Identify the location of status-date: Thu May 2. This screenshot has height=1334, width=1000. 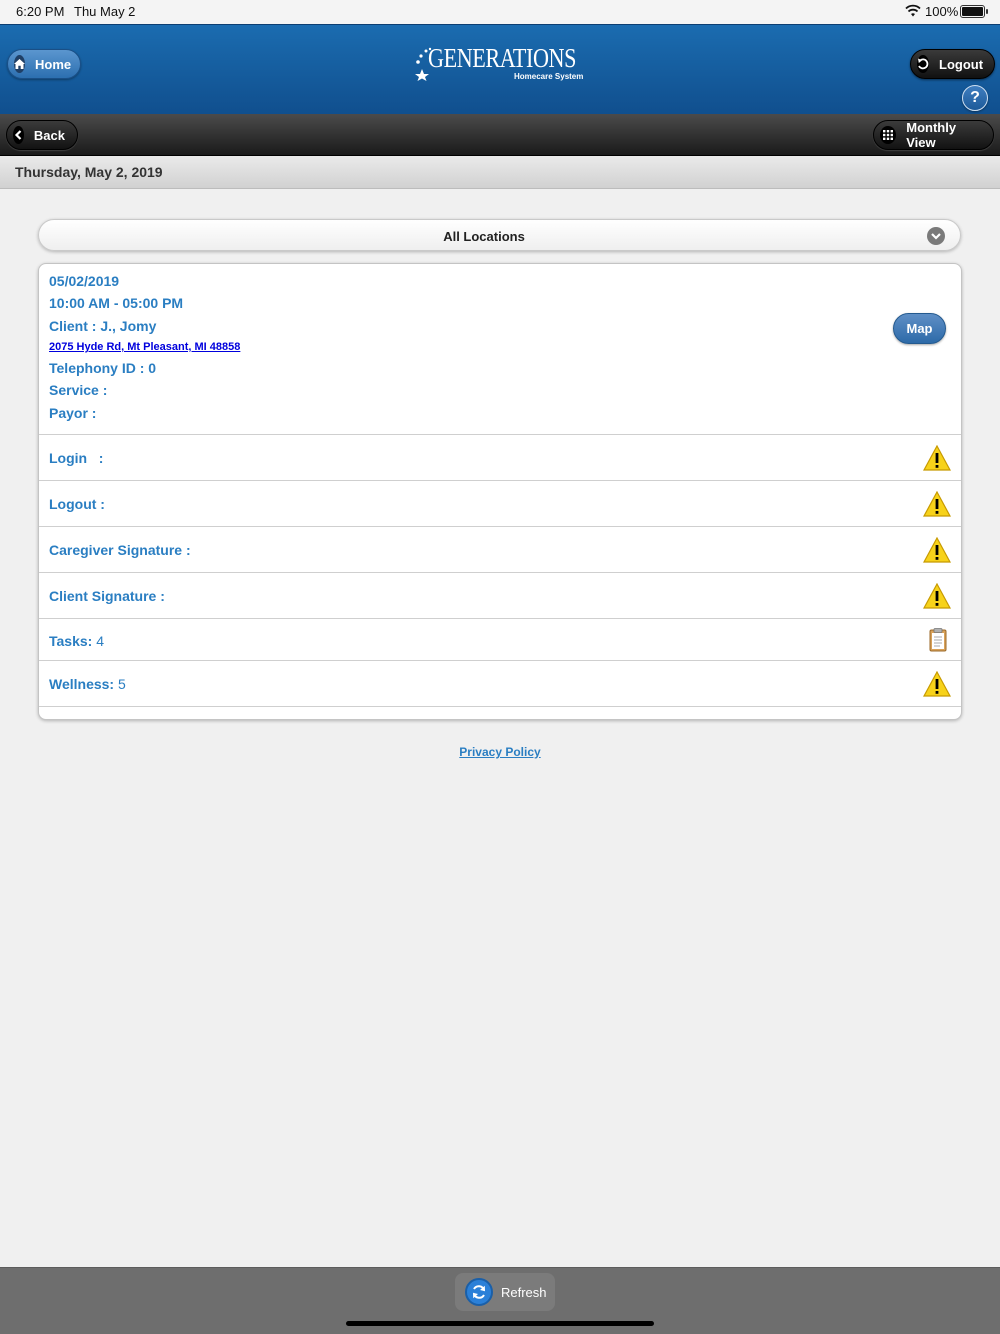
(105, 11).